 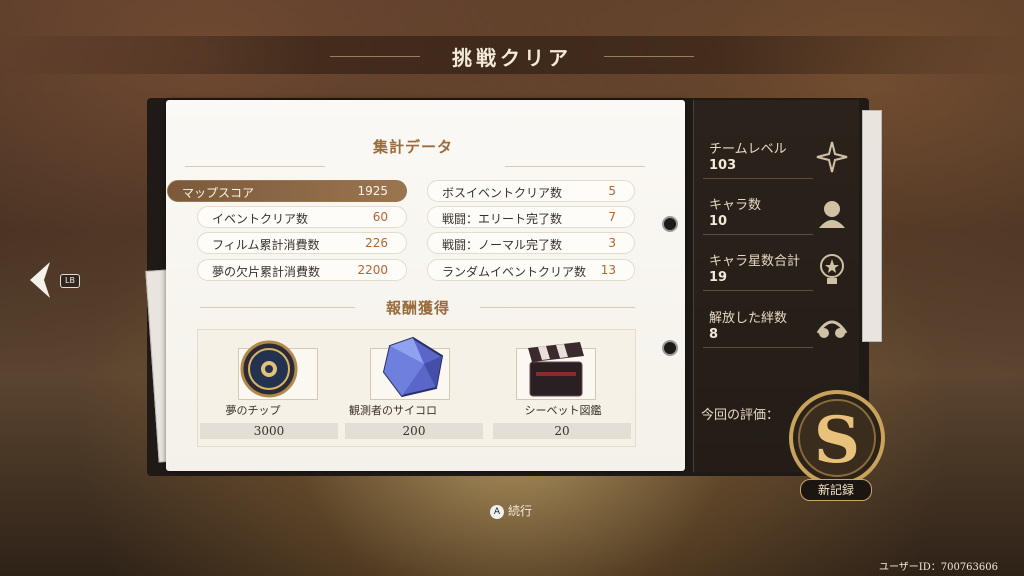 What do you see at coordinates (40, 282) in the screenshot?
I see `back-arrow-icon` at bounding box center [40, 282].